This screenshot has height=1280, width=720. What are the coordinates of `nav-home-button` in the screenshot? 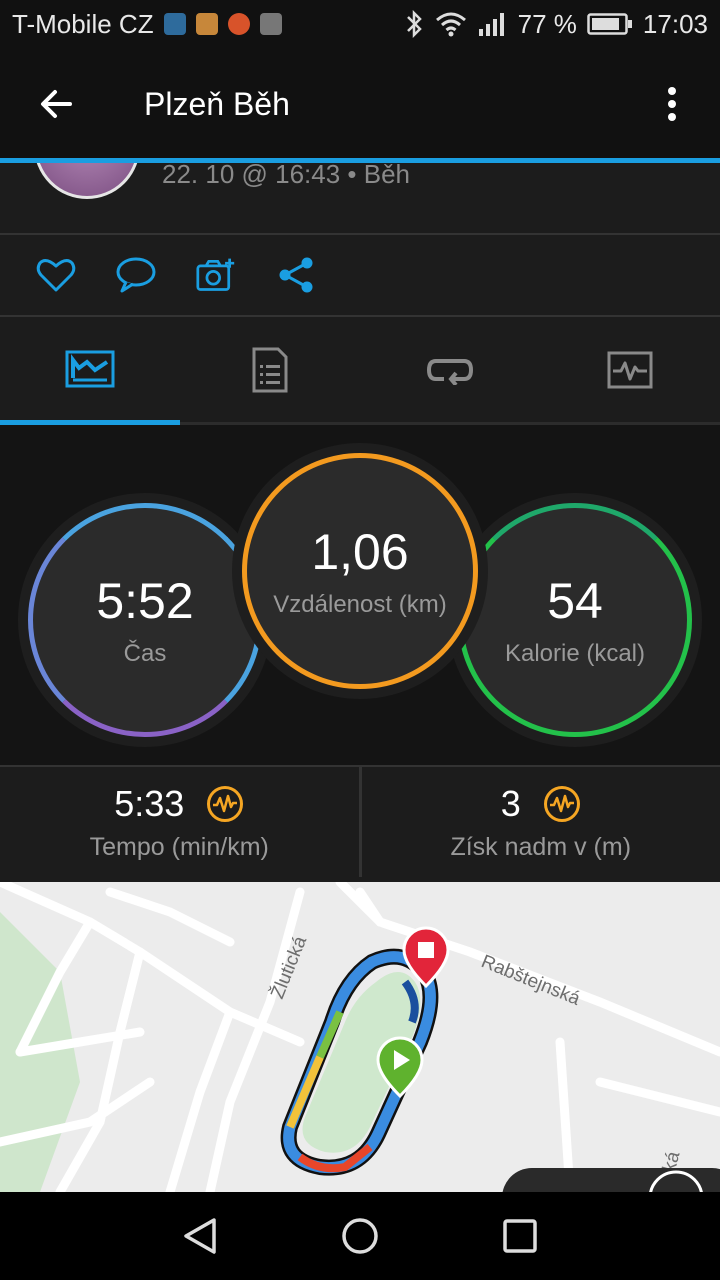 It's located at (360, 1236).